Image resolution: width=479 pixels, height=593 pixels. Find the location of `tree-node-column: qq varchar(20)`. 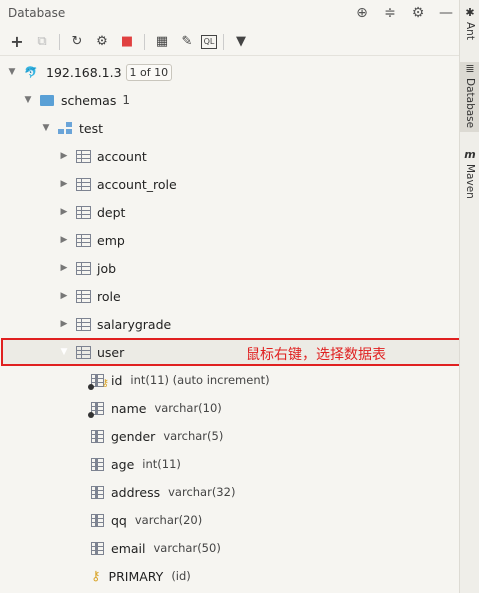

tree-node-column: qq varchar(20) is located at coordinates (229, 520).